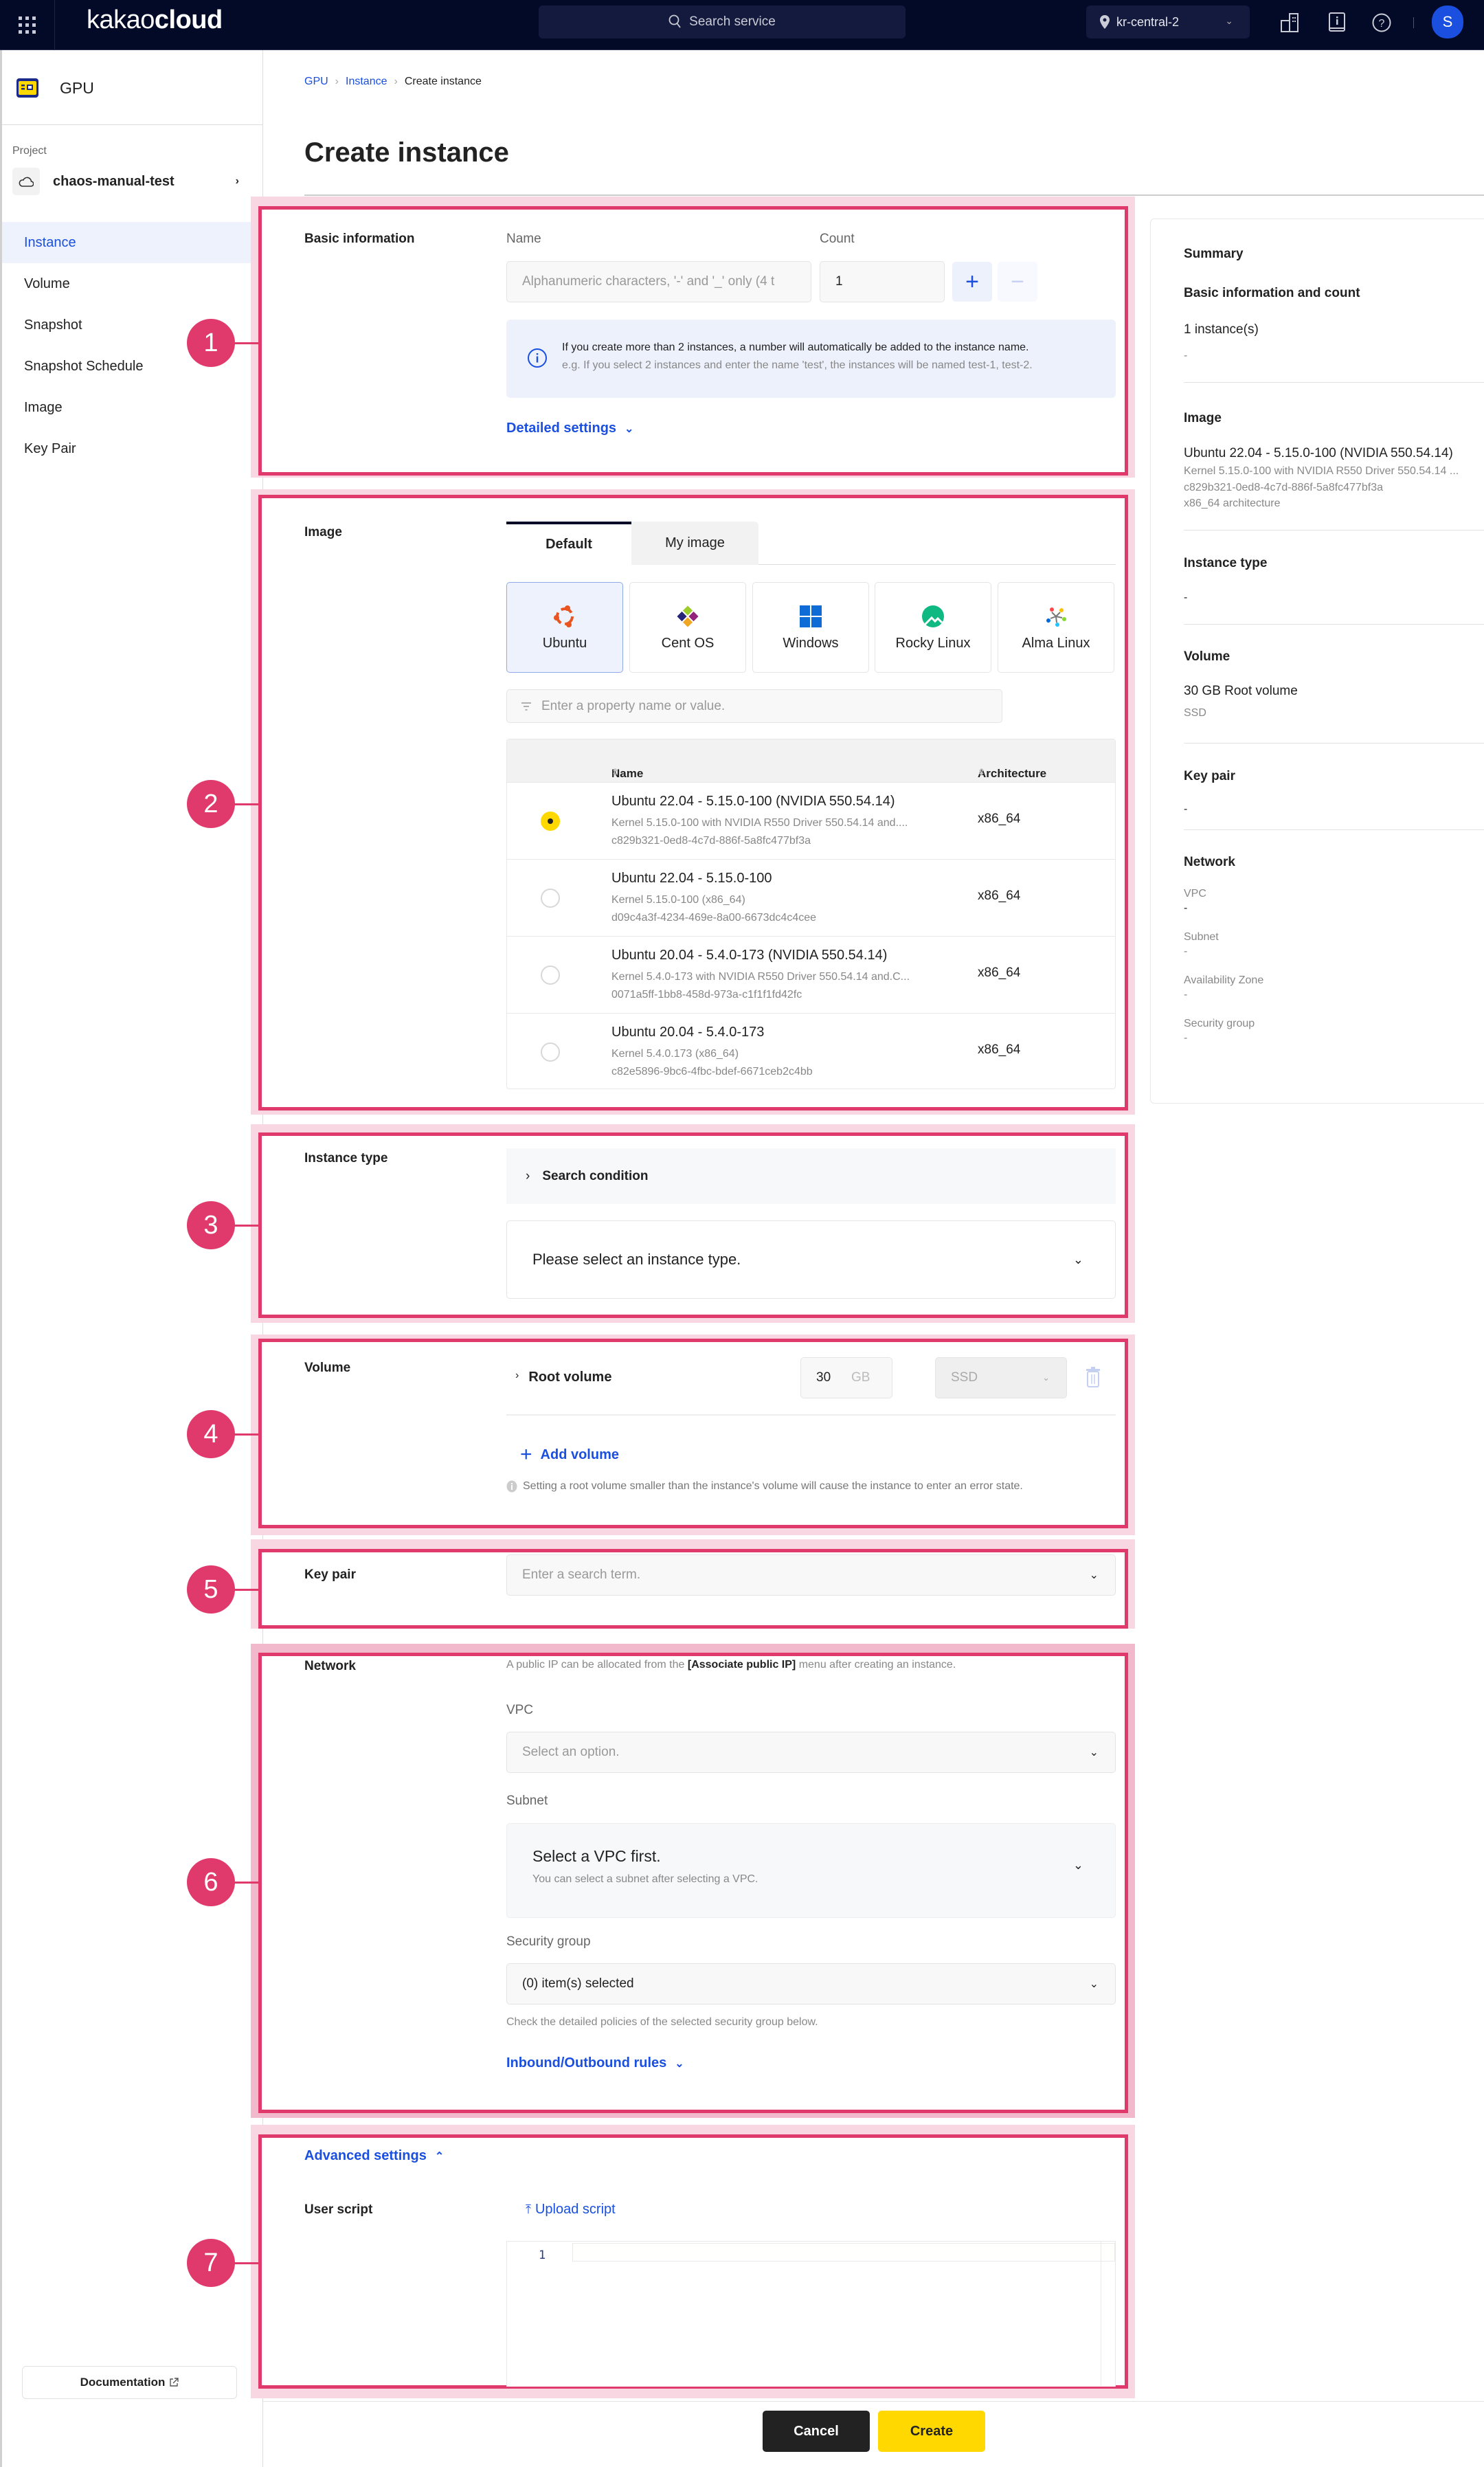 Image resolution: width=1484 pixels, height=2467 pixels. Describe the element at coordinates (1221, 329) in the screenshot. I see `summary-basic-count: 1 instance(s)` at that location.